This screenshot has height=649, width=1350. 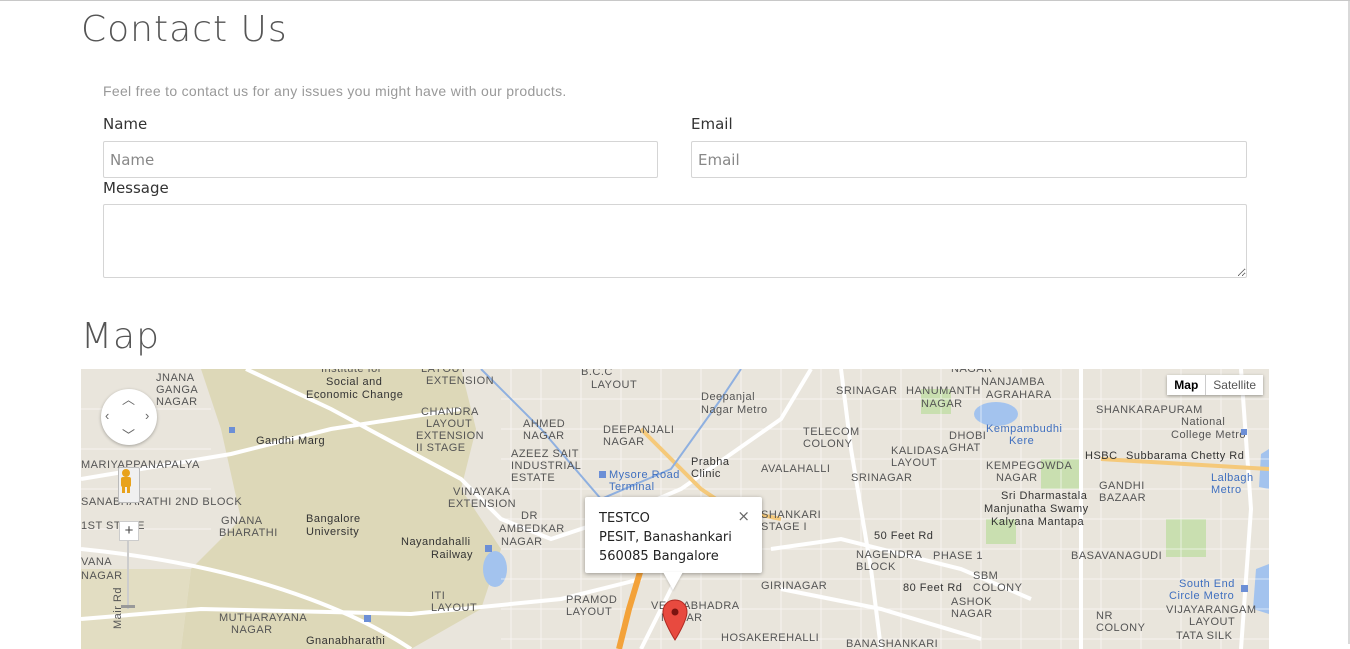 I want to click on svg-text: AMBEDKAR, so click(x=532, y=529).